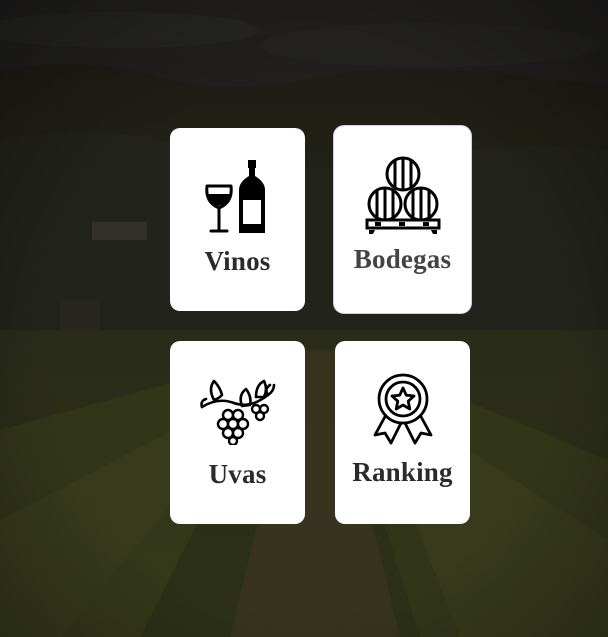 Image resolution: width=608 pixels, height=637 pixels. I want to click on menu-card-bodegas: Bodegas, so click(402, 219).